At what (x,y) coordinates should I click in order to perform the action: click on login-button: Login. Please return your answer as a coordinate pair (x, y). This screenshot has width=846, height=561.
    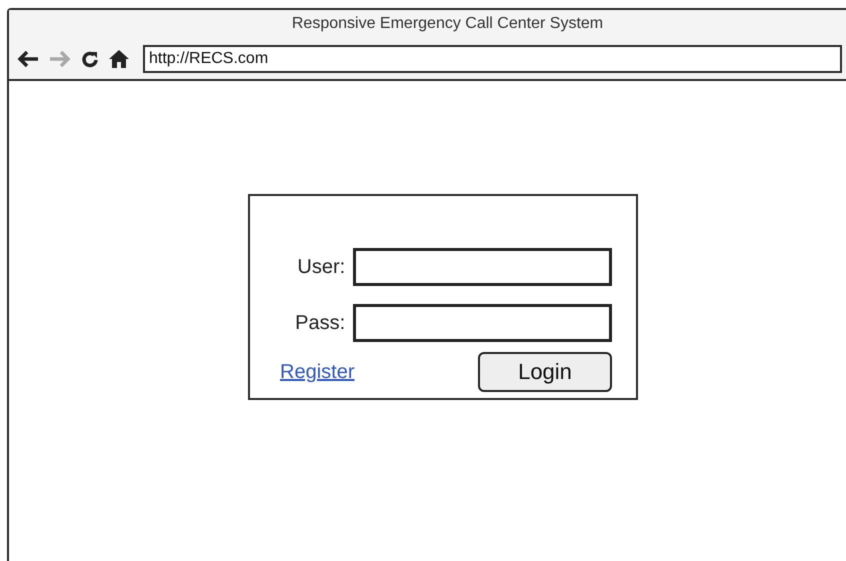
    Looking at the image, I should click on (545, 372).